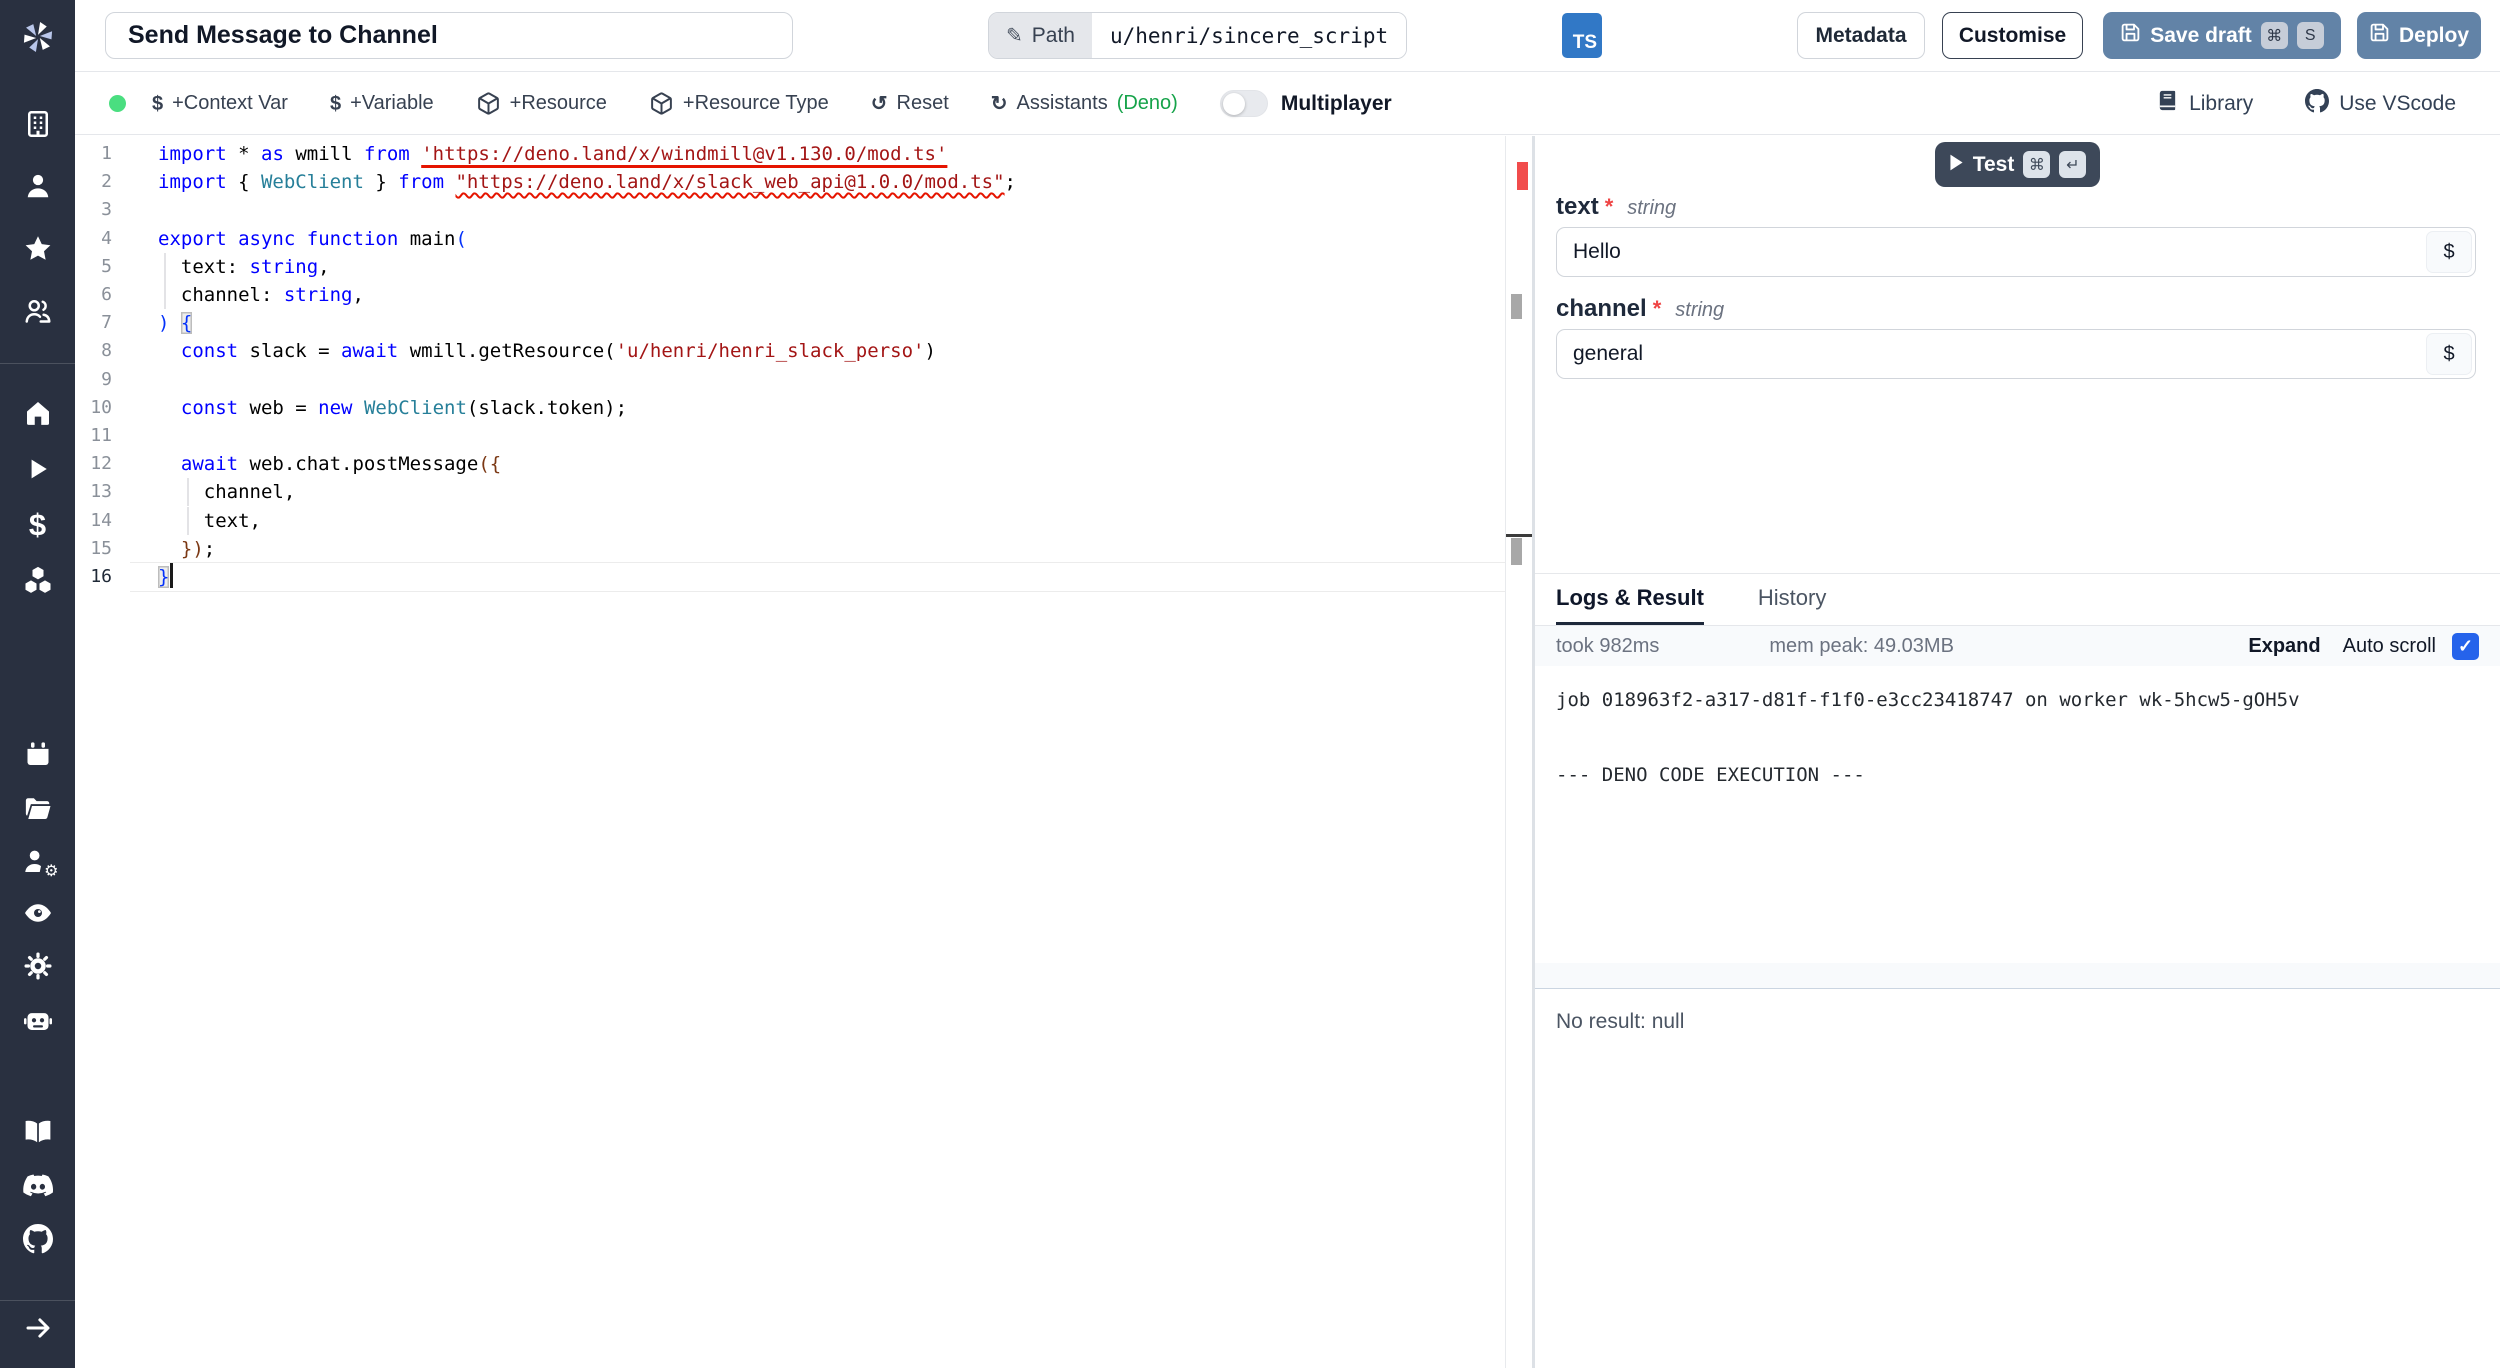 The image size is (2500, 1368). What do you see at coordinates (1577, 206) in the screenshot?
I see `field-name: text` at bounding box center [1577, 206].